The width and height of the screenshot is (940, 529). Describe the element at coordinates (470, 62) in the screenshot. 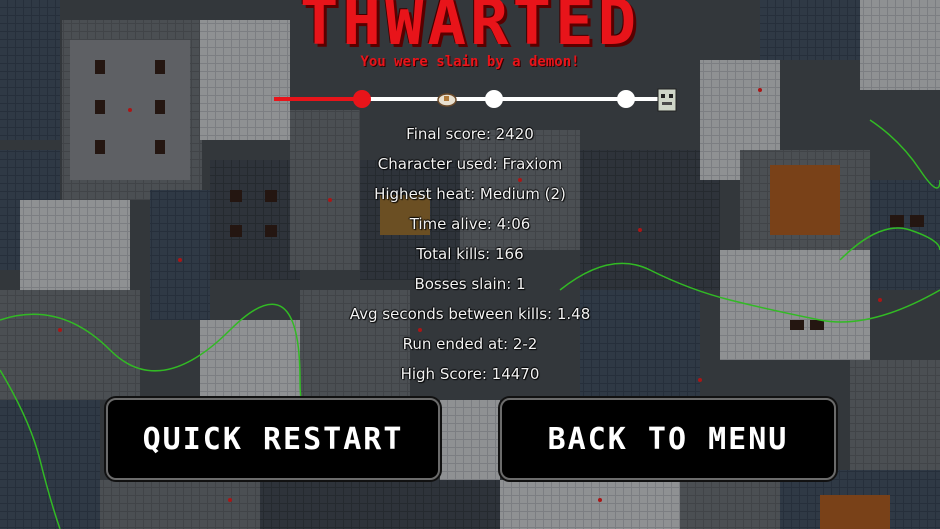

I see `death-cause-text: You were slain by a demon!` at that location.